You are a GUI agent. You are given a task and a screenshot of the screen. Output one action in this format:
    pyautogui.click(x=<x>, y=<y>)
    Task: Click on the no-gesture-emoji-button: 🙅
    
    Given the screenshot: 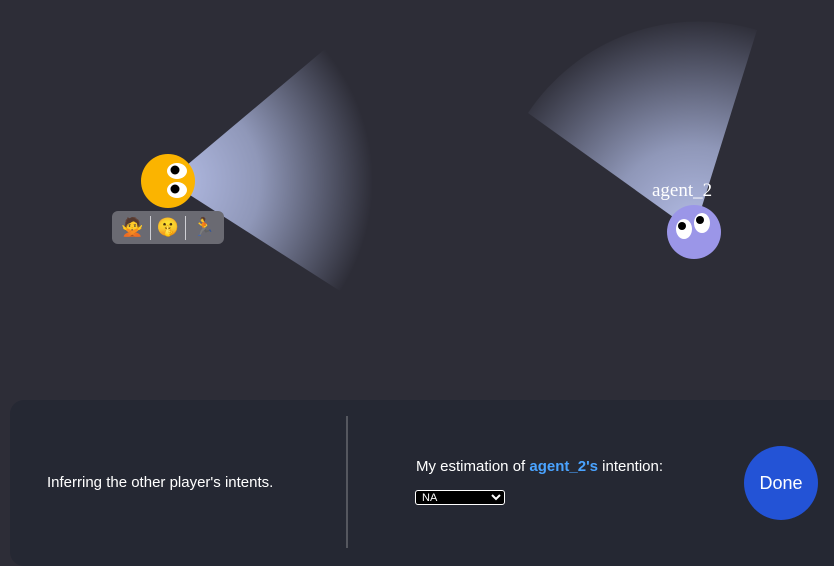 What is the action you would take?
    pyautogui.click(x=132, y=228)
    